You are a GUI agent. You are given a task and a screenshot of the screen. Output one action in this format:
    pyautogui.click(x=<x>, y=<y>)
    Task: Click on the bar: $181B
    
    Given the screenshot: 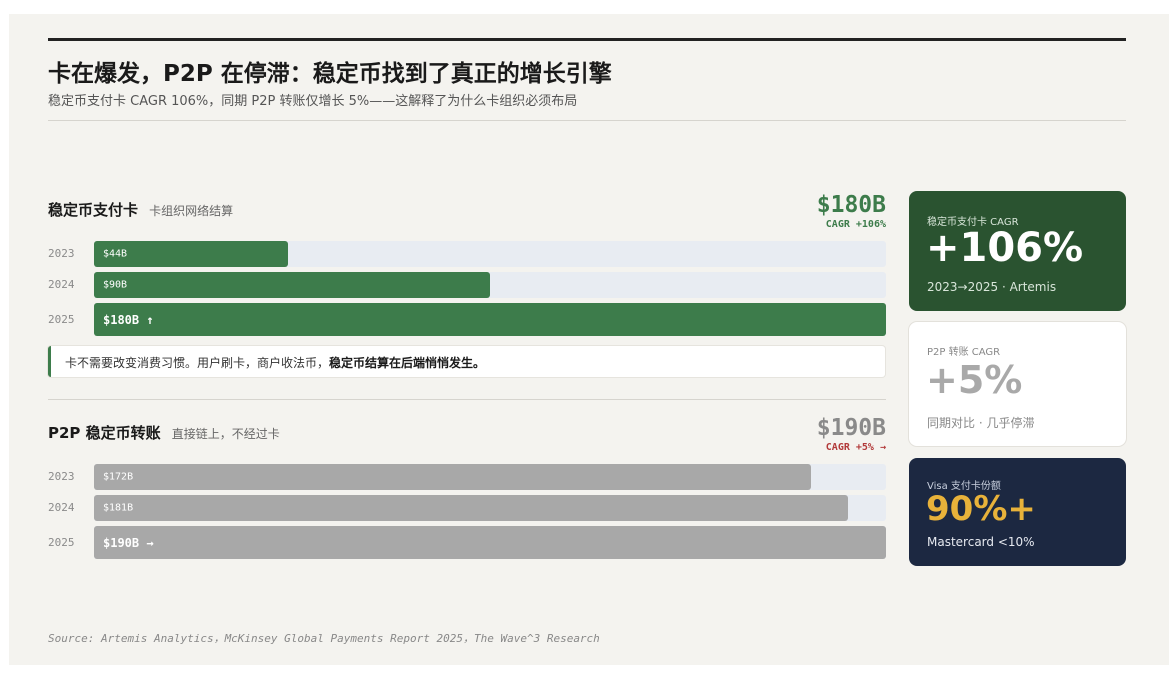 What is the action you would take?
    pyautogui.click(x=471, y=508)
    